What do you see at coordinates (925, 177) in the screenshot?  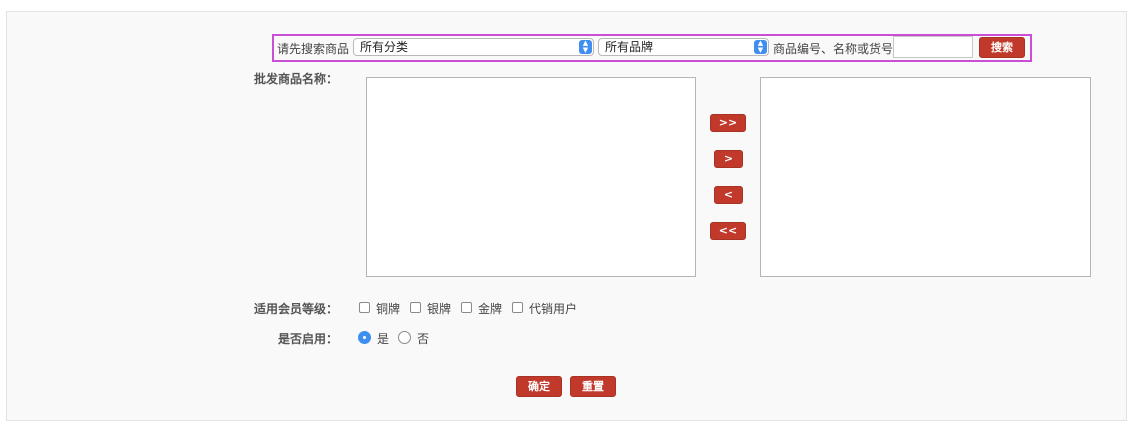 I see `selected-goods-list` at bounding box center [925, 177].